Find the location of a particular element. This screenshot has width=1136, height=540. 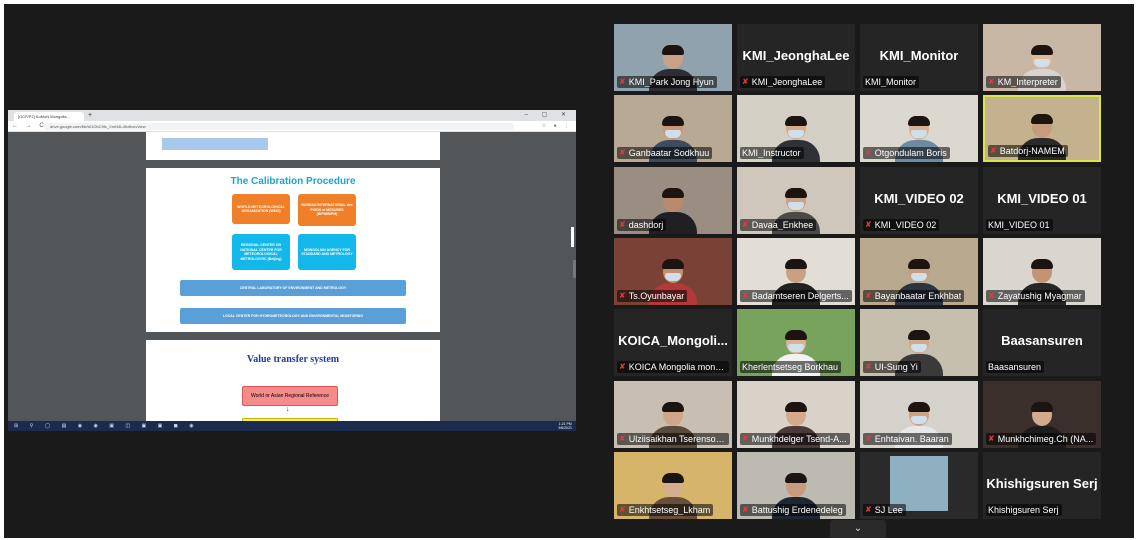

participant-name-label: ✘ Enhtaivan. Baaran is located at coordinates (907, 438).